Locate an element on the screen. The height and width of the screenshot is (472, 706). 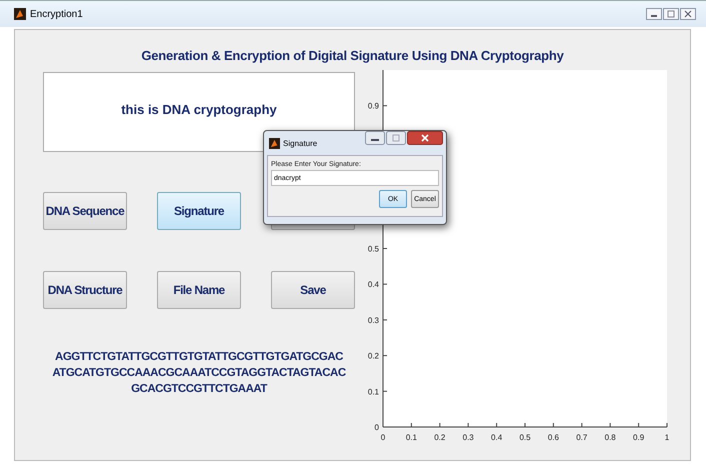
push-button: File Name is located at coordinates (199, 290).